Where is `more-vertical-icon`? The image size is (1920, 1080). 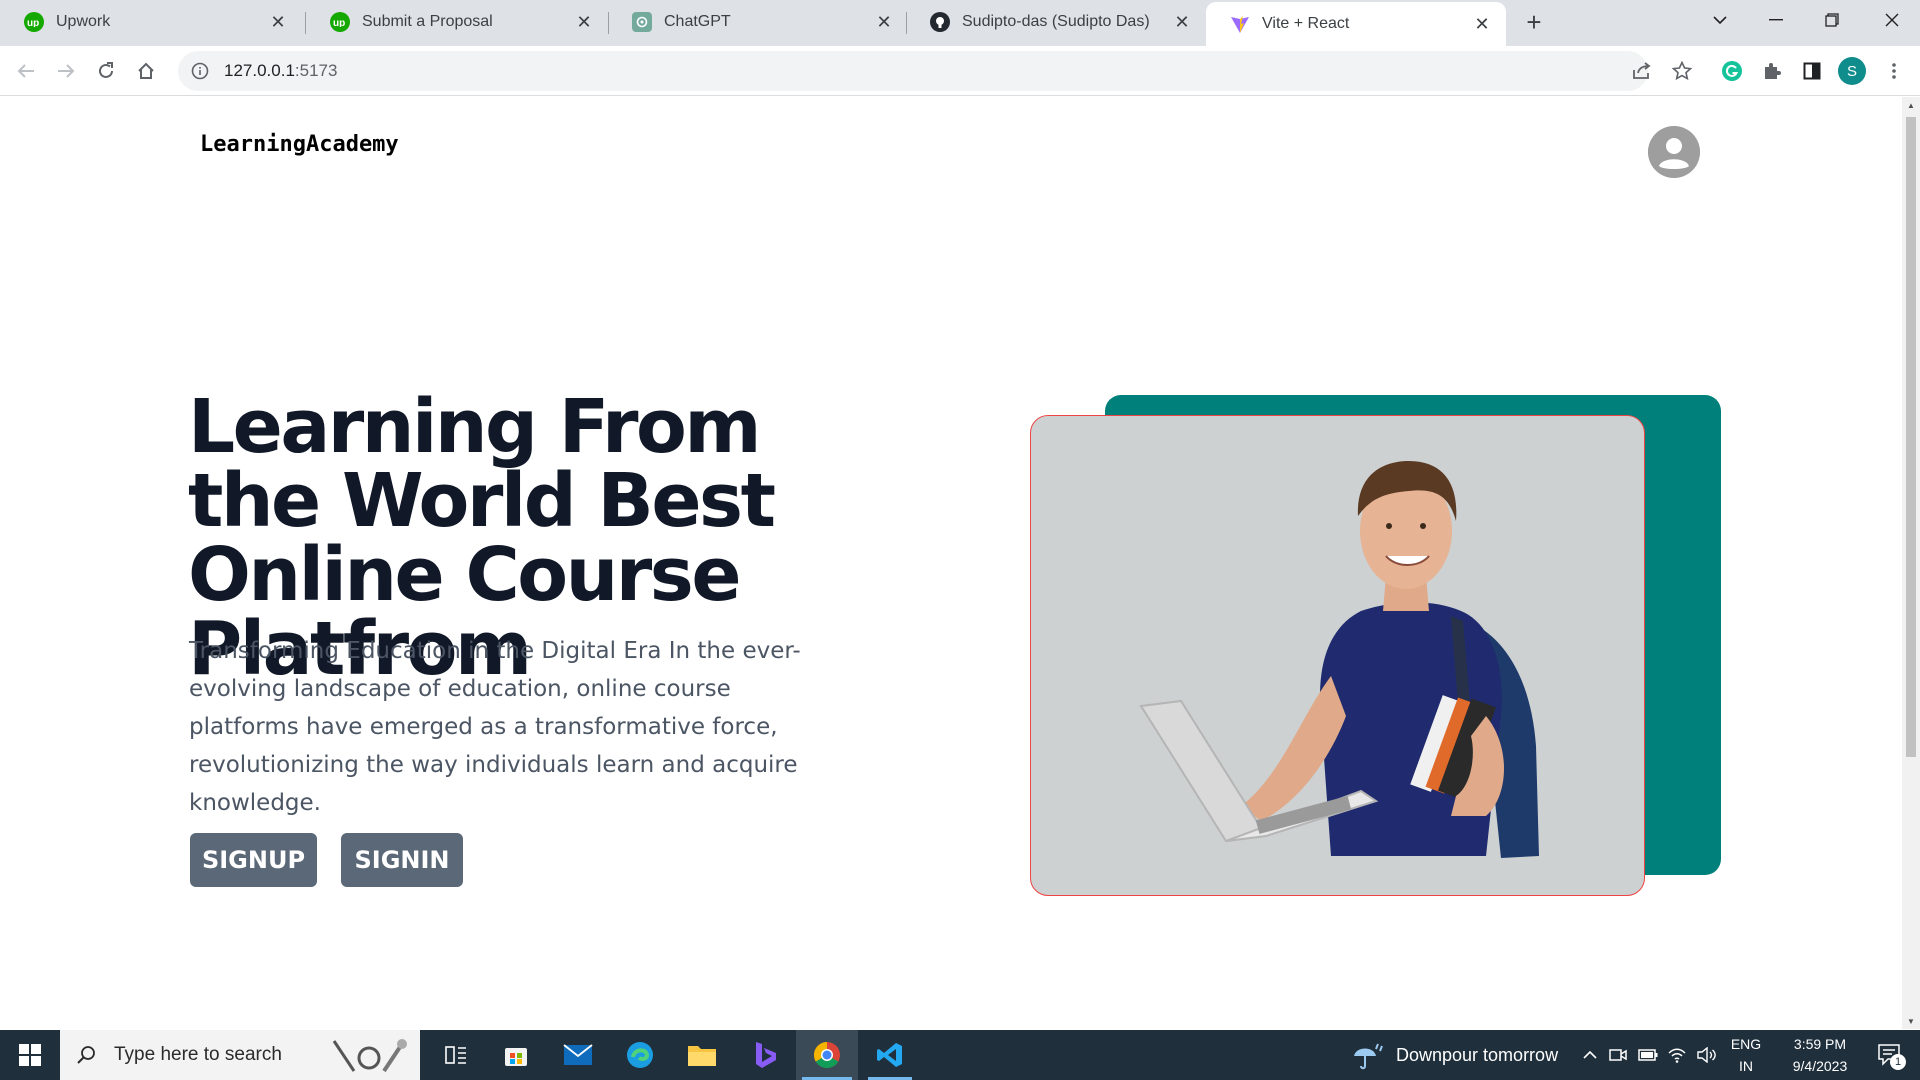 more-vertical-icon is located at coordinates (1894, 71).